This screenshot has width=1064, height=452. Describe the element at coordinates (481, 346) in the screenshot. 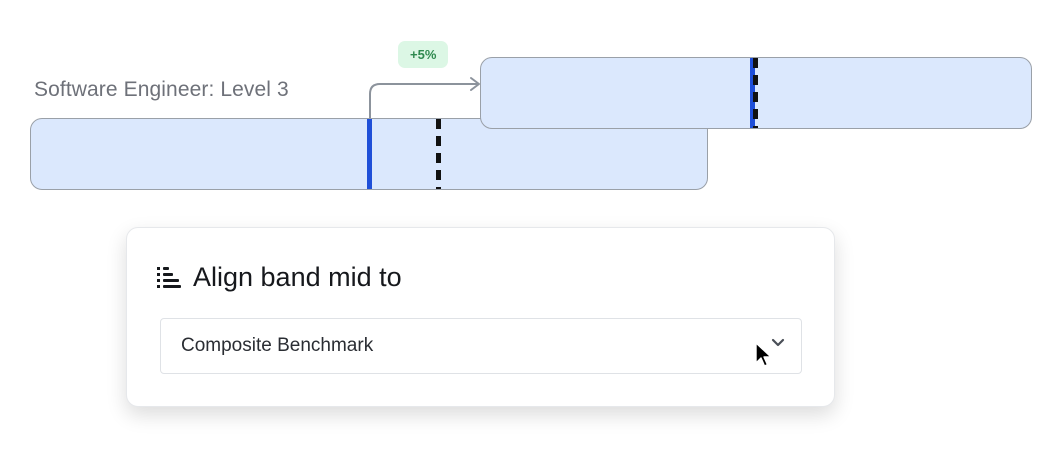

I see `align-mid-select: Composite Benchmark` at that location.